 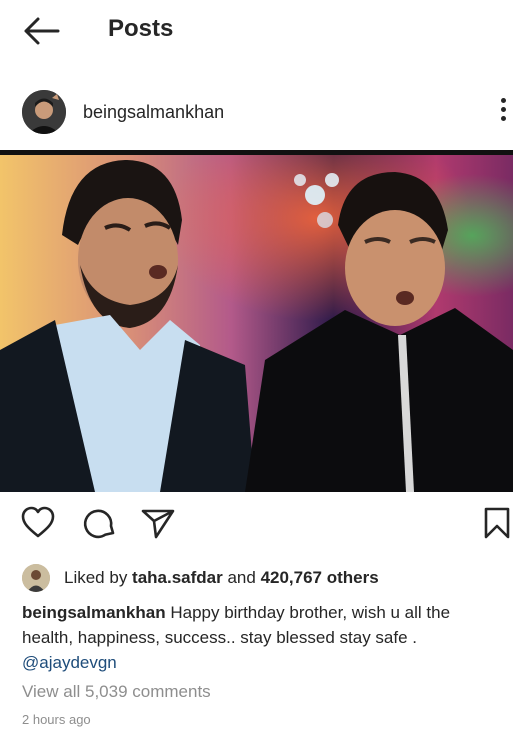 I want to click on more-options-button, so click(x=502, y=112).